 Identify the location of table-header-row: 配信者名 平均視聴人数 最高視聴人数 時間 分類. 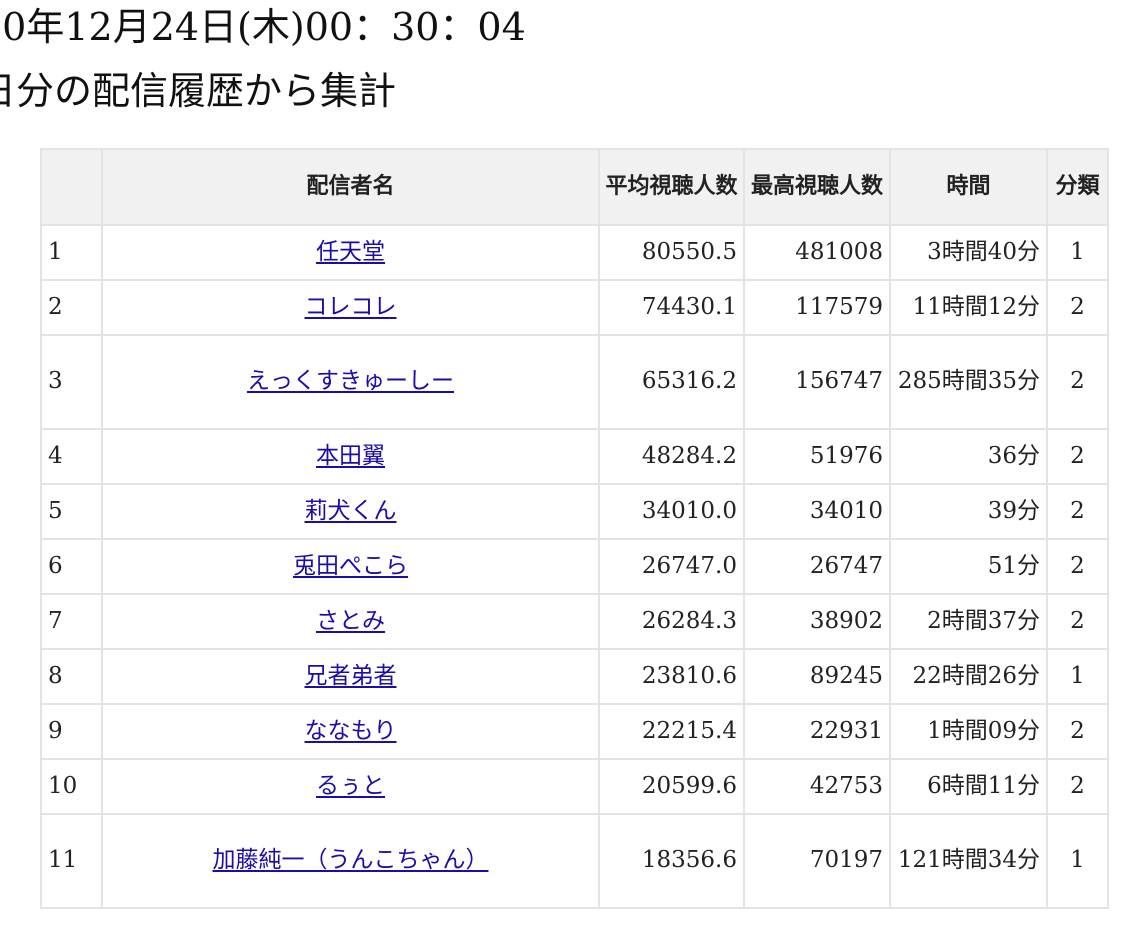
(574, 187).